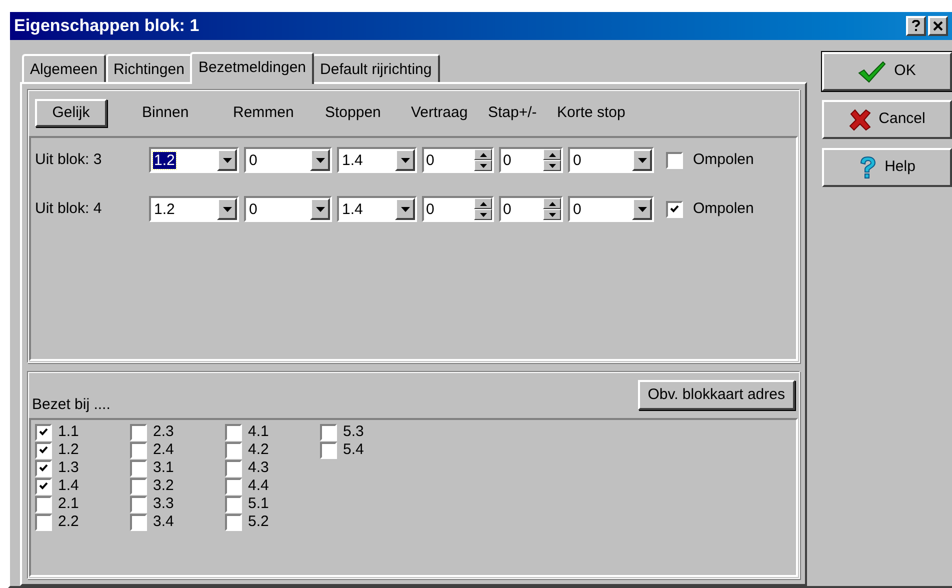  What do you see at coordinates (916, 26) in the screenshot?
I see `help-title-button` at bounding box center [916, 26].